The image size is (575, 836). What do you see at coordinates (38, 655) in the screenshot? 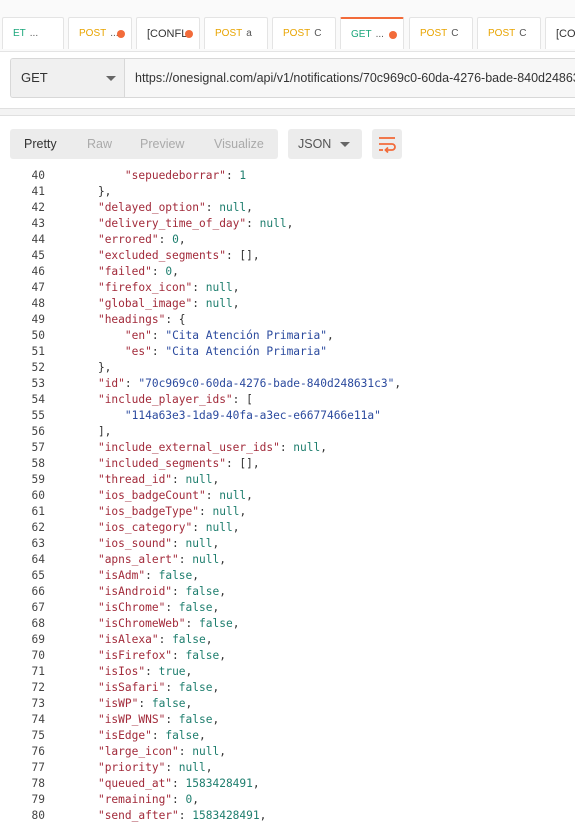
I see `line-number: 70` at bounding box center [38, 655].